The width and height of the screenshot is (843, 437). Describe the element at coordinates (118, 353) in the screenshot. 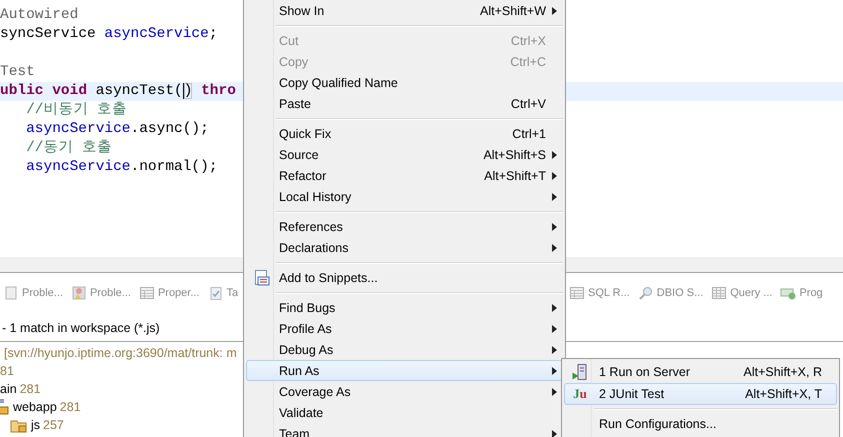

I see `tree-item: [svn://hyunjo.iptime.org:3690/mat/trunk: m` at that location.